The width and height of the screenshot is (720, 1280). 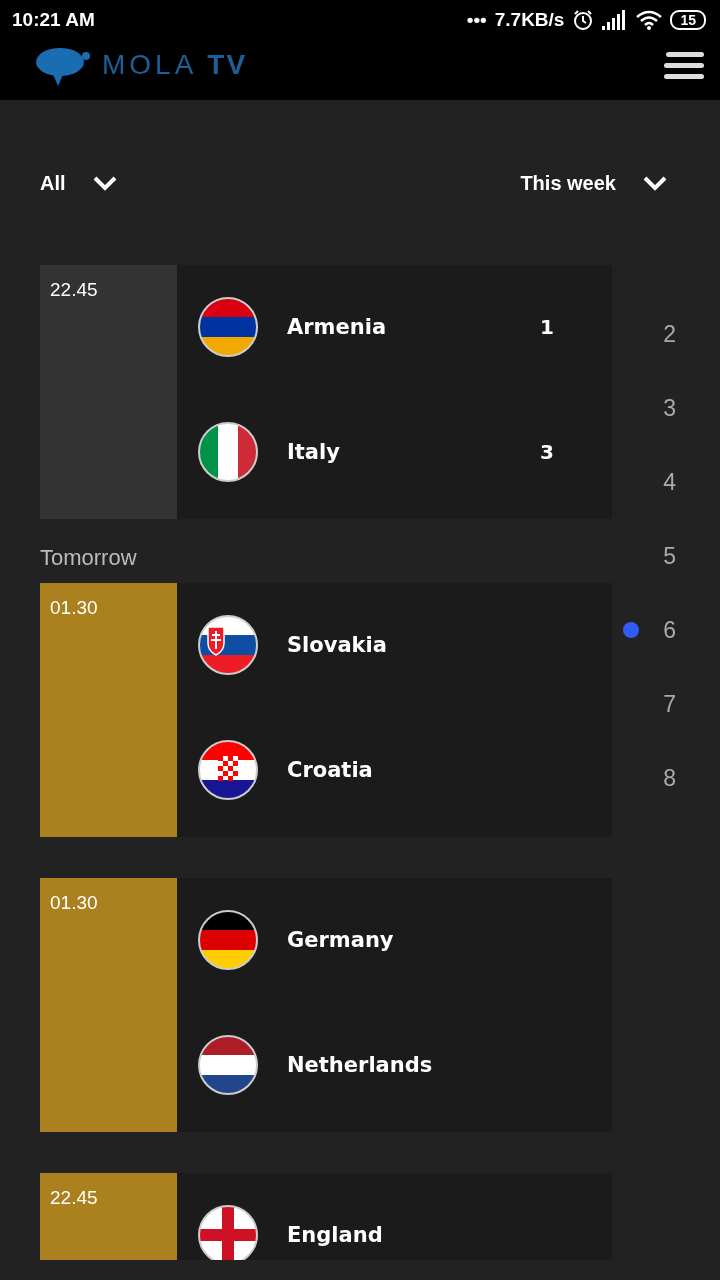 I want to click on day-selector-item: 7, so click(x=666, y=728).